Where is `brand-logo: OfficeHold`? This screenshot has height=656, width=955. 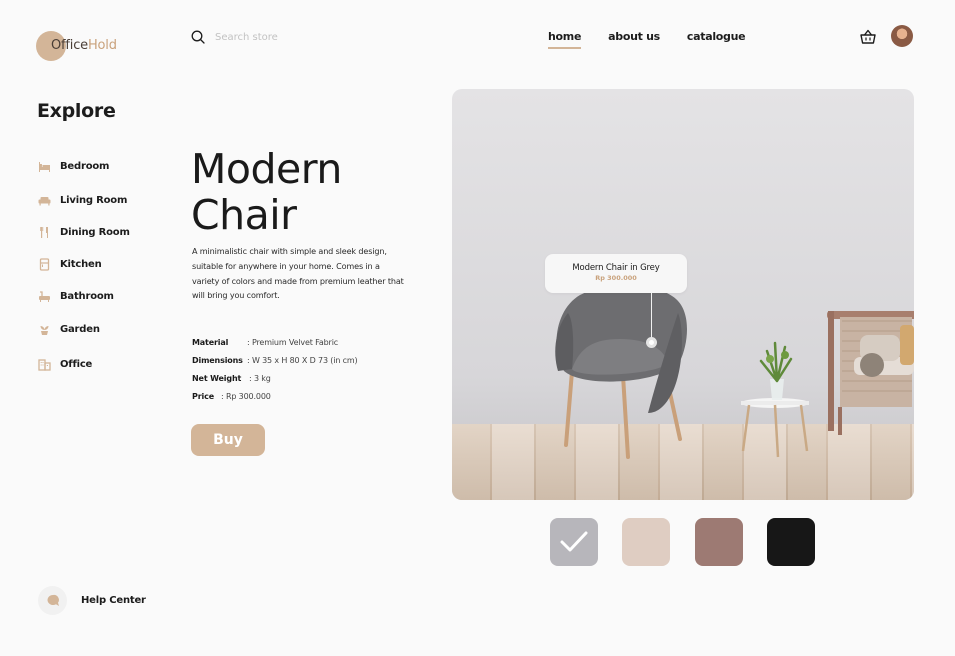
brand-logo: OfficeHold is located at coordinates (96, 47).